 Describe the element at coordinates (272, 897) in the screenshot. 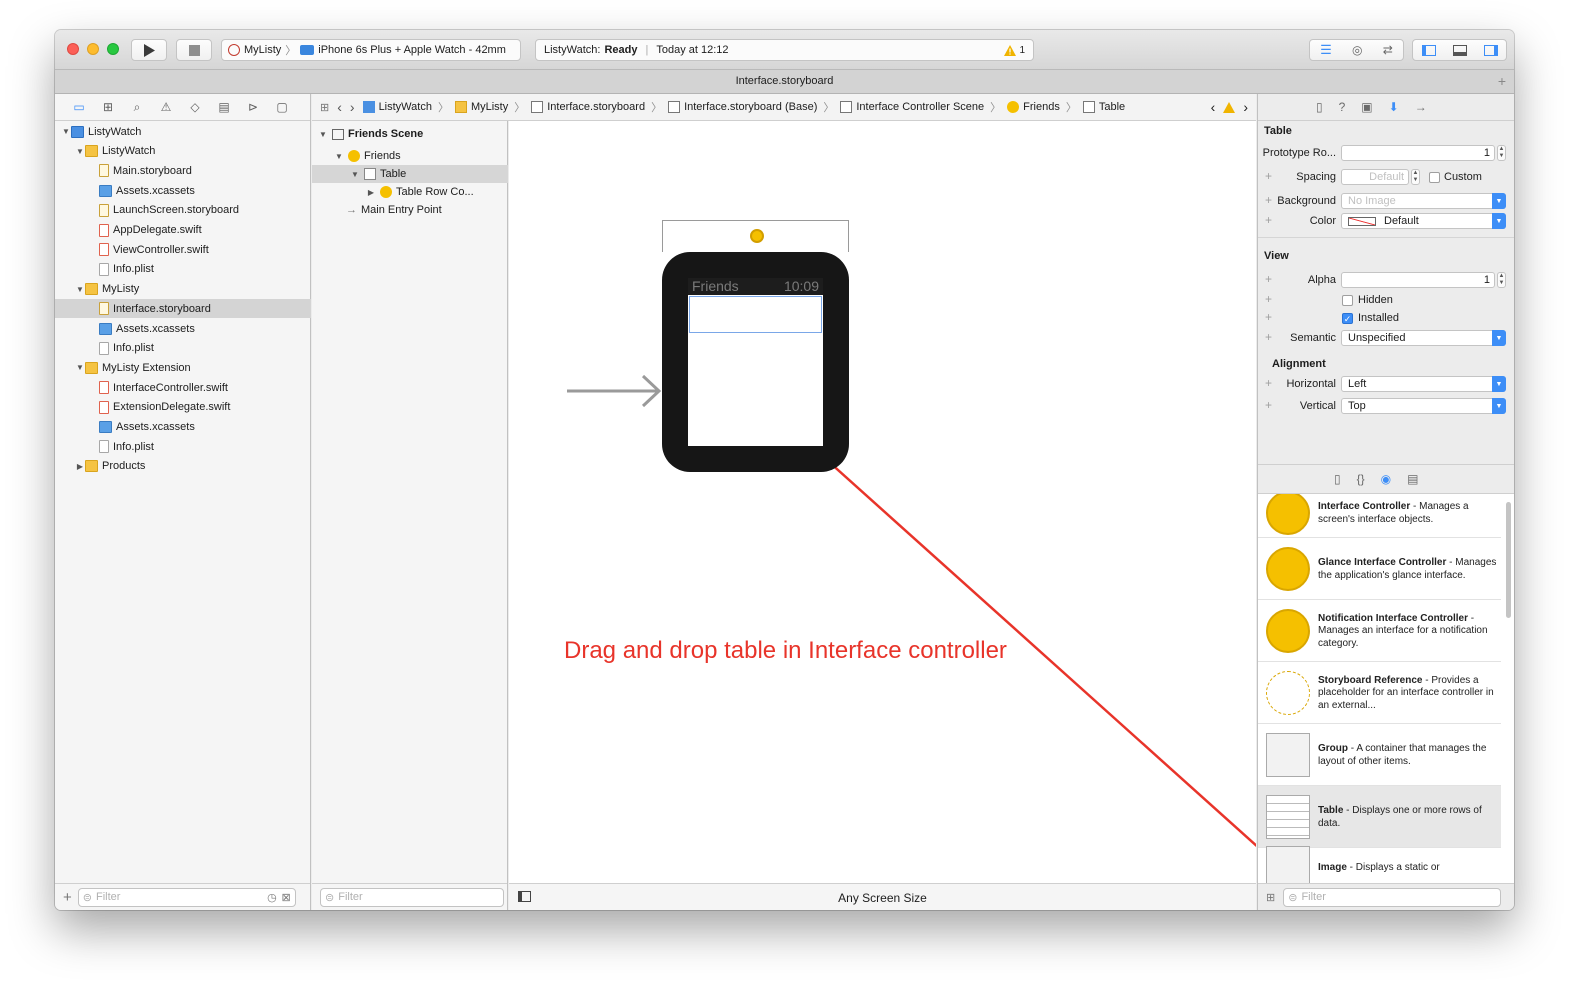

I see `recent-files-icon: ◷` at that location.